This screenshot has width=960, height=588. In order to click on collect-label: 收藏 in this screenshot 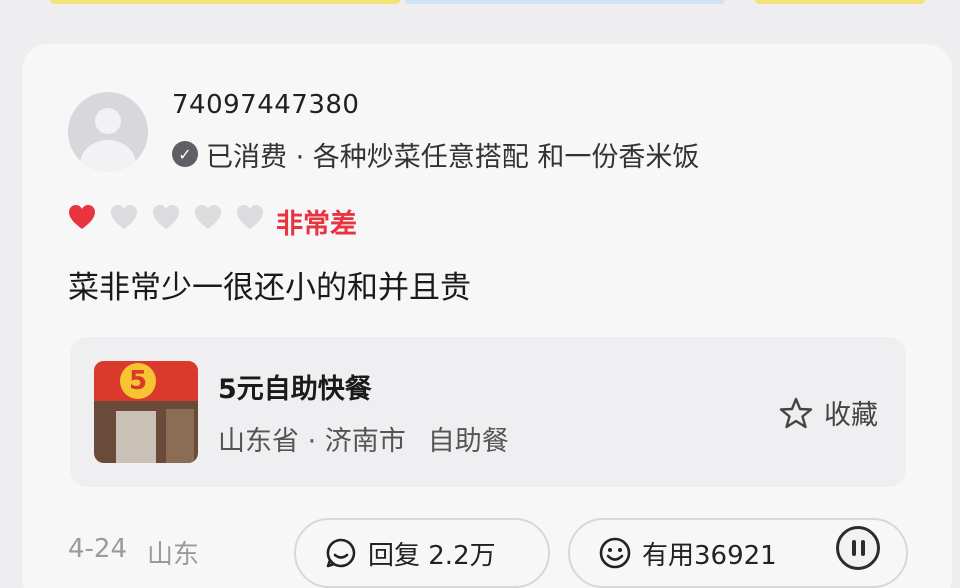, I will do `click(851, 415)`.